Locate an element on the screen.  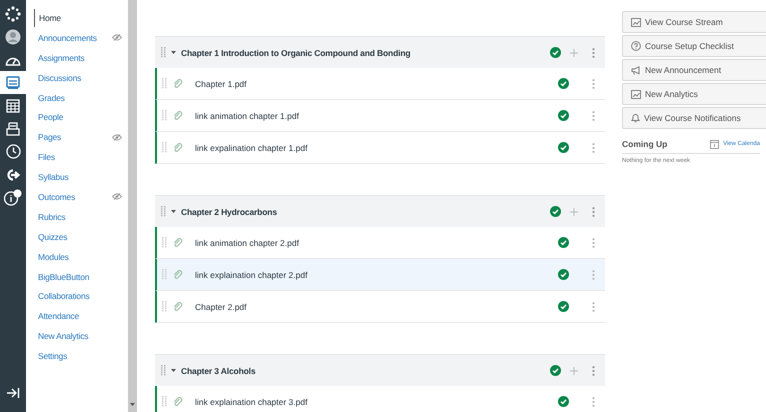
module-item: link explaination chapter 2.pdf is located at coordinates (380, 275).